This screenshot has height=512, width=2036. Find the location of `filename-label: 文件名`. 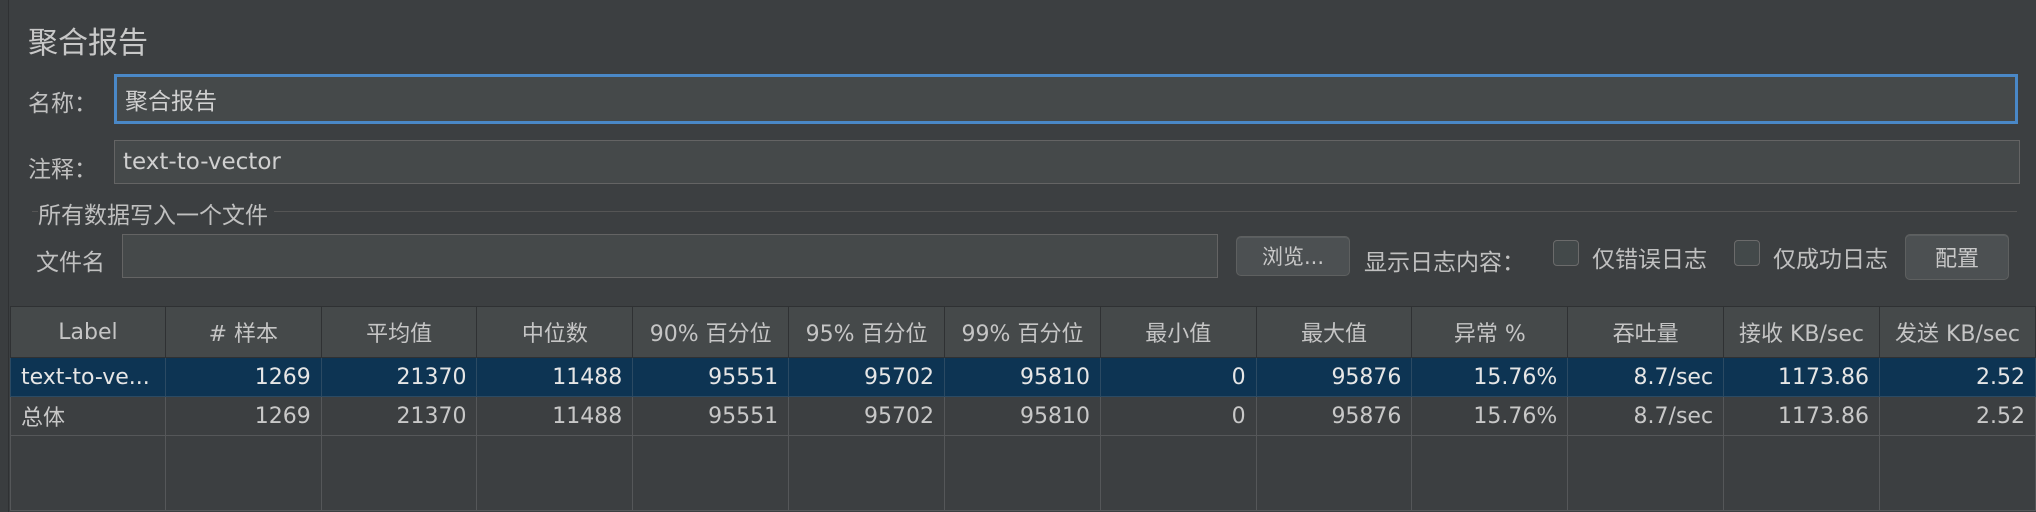

filename-label: 文件名 is located at coordinates (70, 263).